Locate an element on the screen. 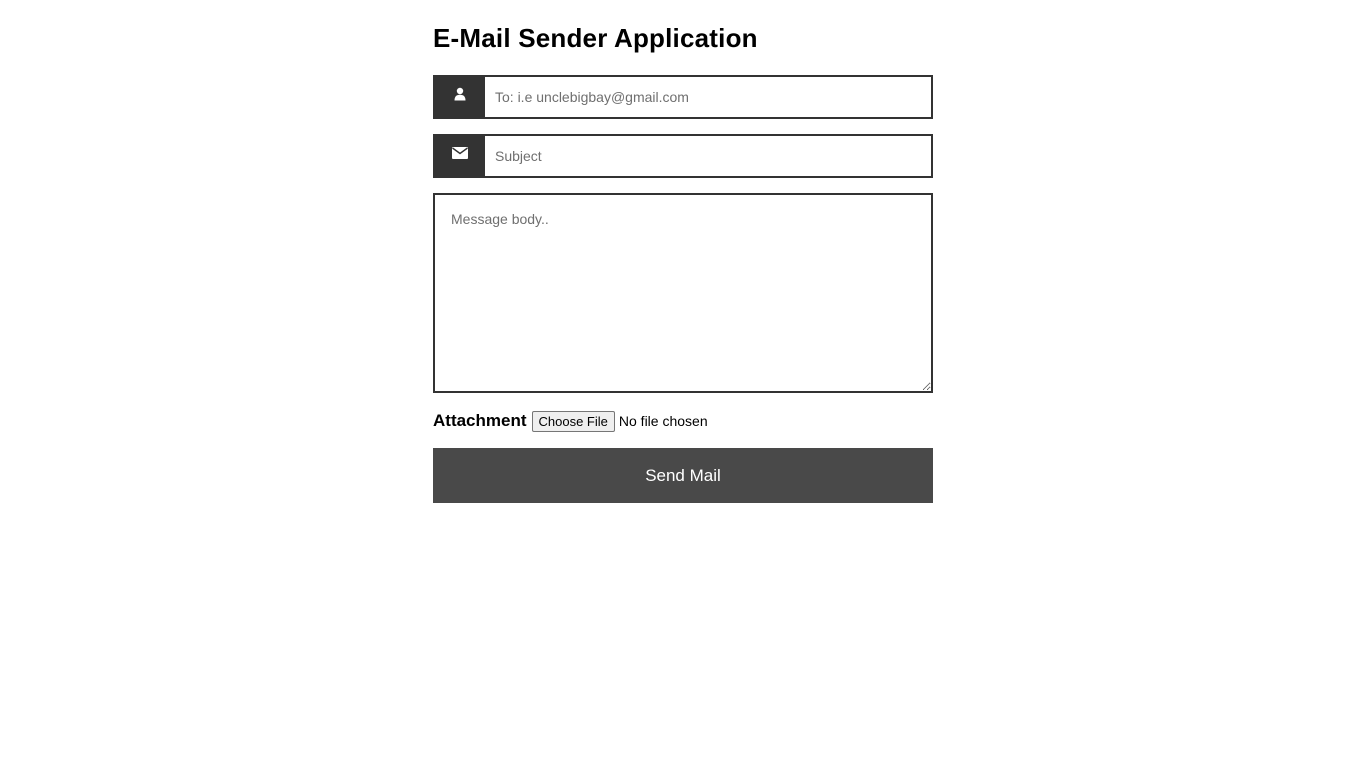  user-icon is located at coordinates (460, 97).